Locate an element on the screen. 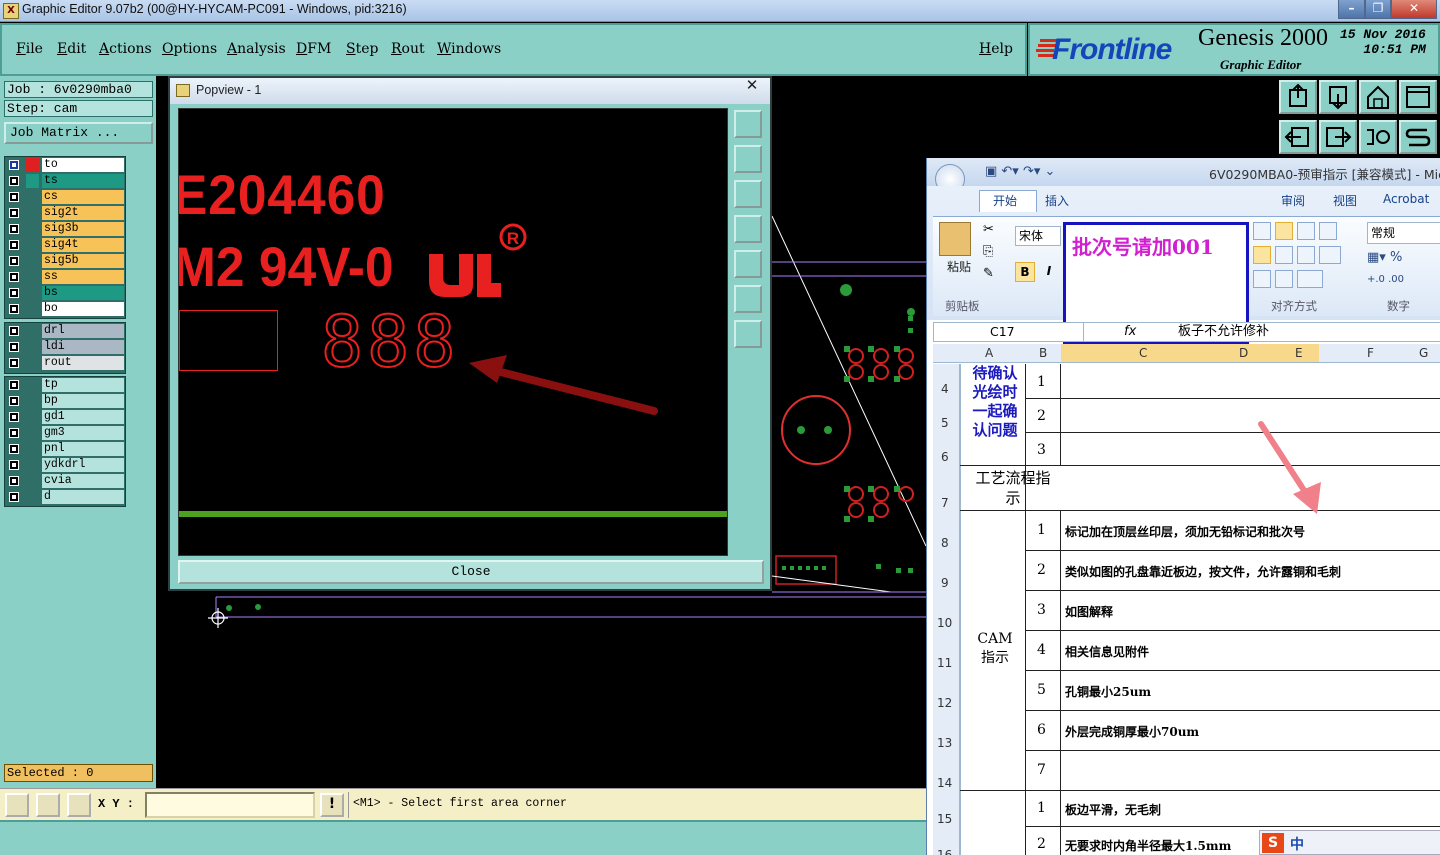  tab-home: 开始 is located at coordinates (1005, 200).